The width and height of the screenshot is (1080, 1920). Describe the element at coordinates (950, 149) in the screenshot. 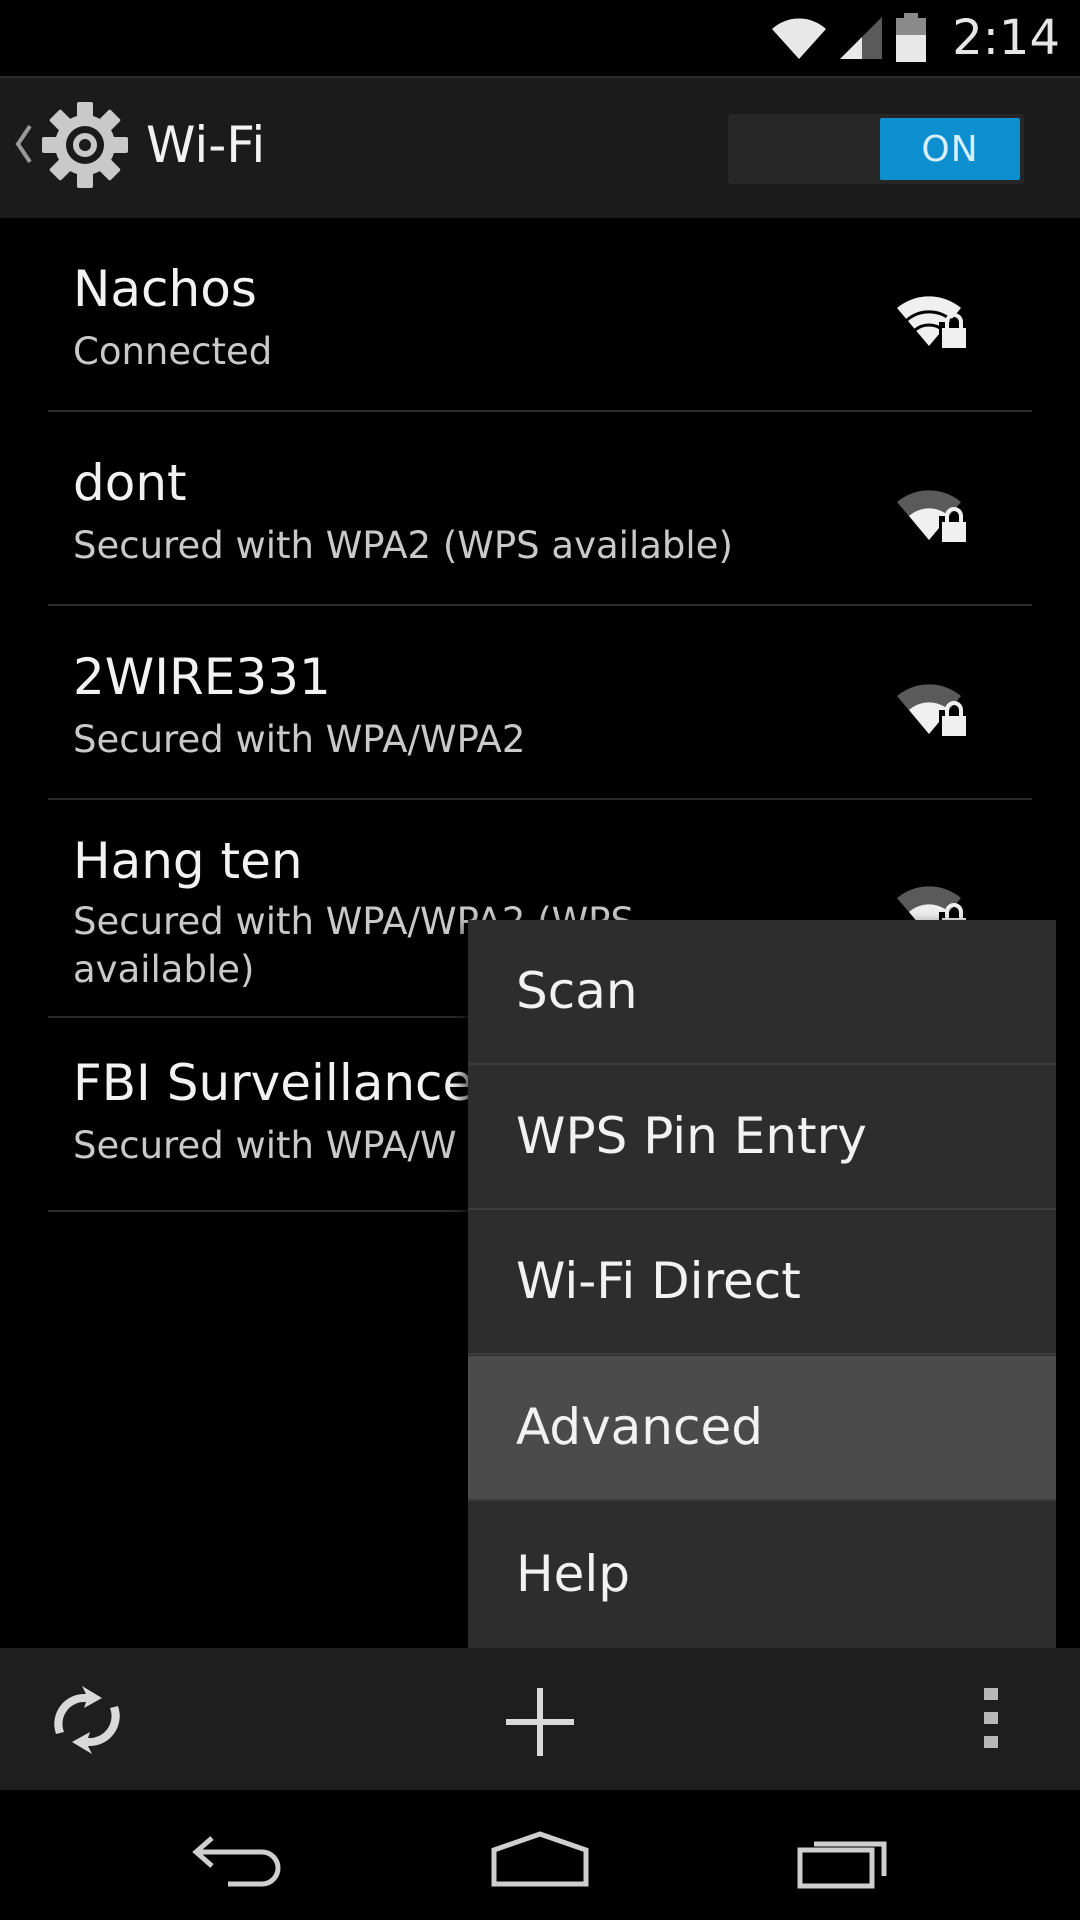

I see `toggle-thumb: ON` at that location.